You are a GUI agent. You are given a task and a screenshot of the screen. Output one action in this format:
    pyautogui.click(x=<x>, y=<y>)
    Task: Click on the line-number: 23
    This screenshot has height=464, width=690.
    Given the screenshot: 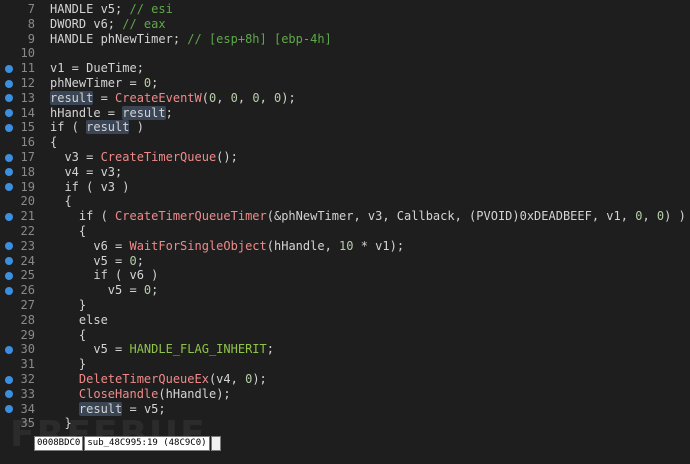 What is the action you would take?
    pyautogui.click(x=27, y=245)
    